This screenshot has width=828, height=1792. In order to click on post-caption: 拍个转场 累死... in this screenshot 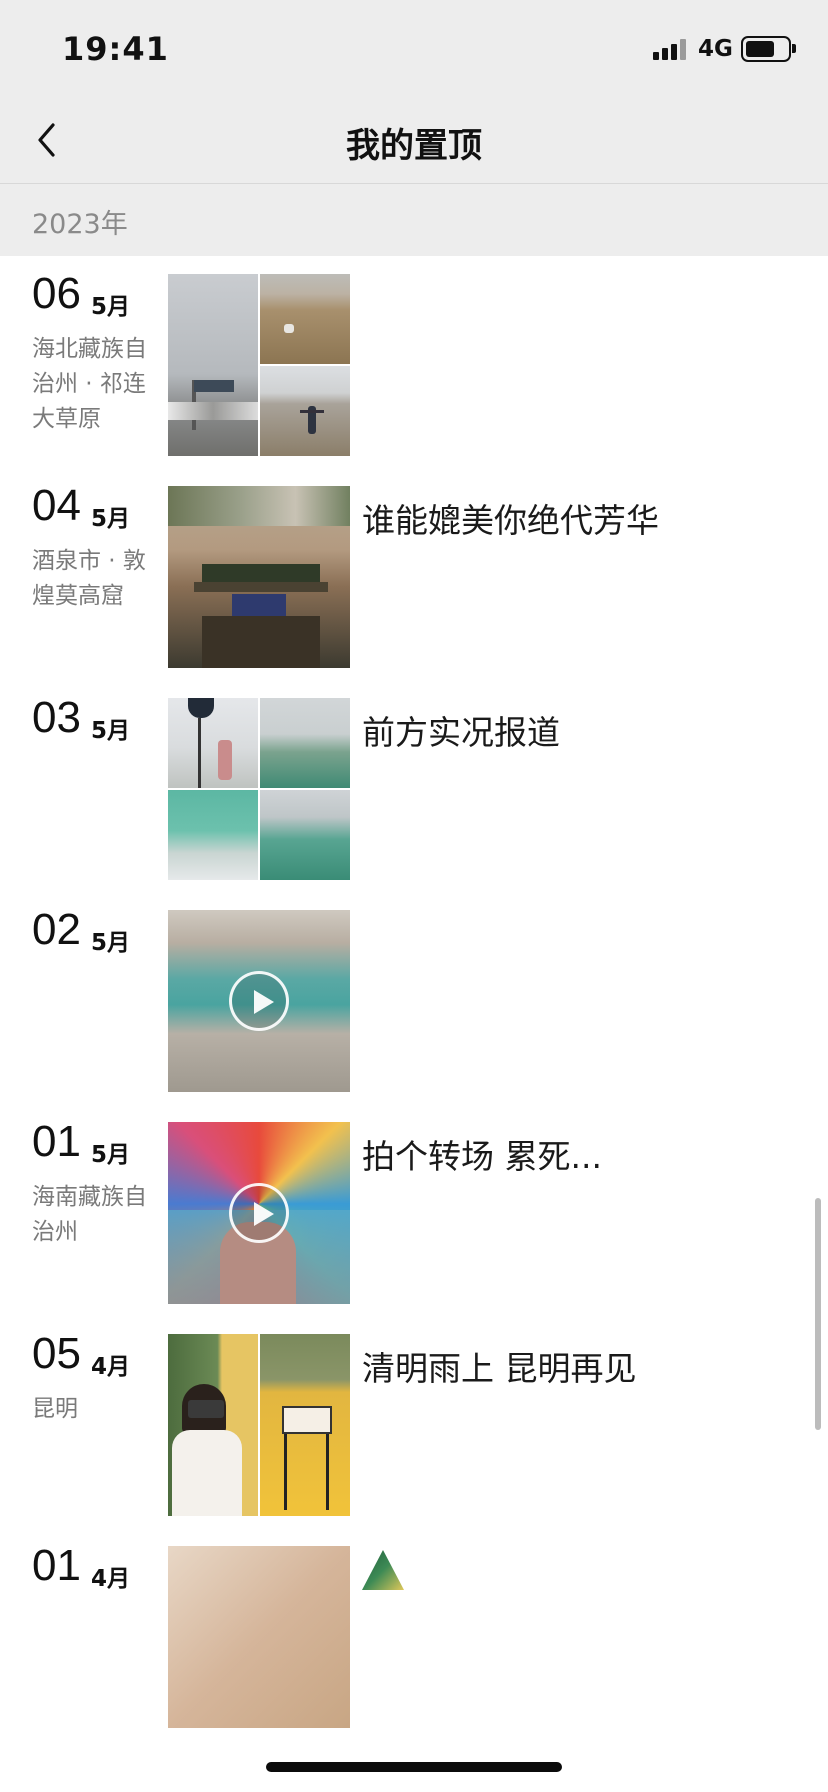, I will do `click(482, 1154)`.